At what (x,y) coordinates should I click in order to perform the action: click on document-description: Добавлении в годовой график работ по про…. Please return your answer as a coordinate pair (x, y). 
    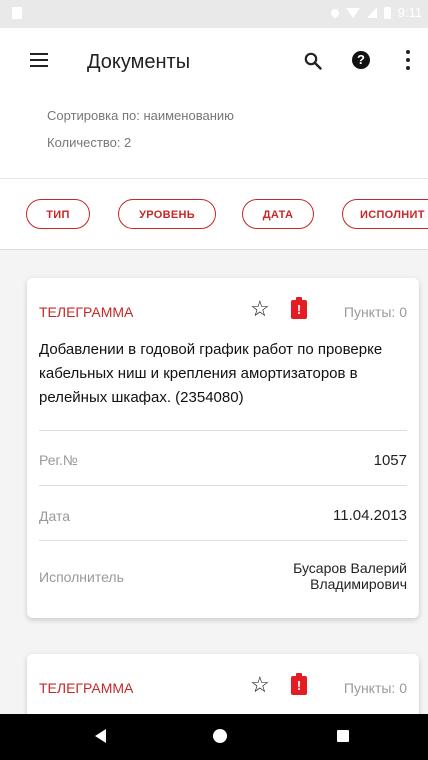
    Looking at the image, I should click on (211, 373).